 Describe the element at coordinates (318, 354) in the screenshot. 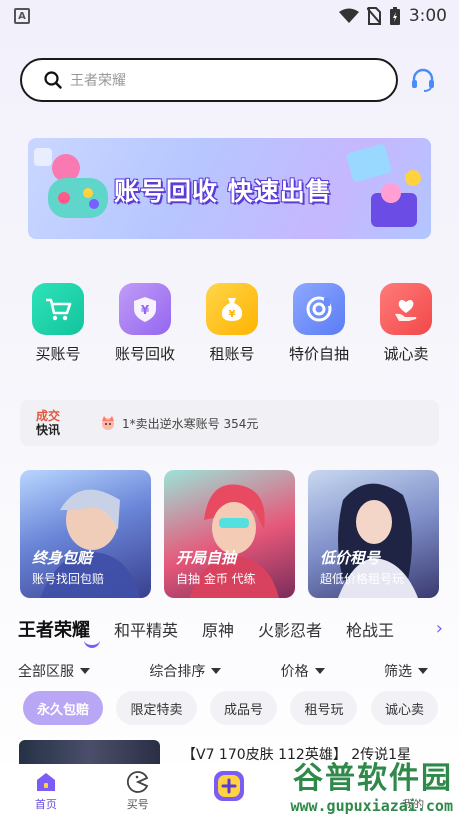

I see `quick-label: 特价自抽` at that location.